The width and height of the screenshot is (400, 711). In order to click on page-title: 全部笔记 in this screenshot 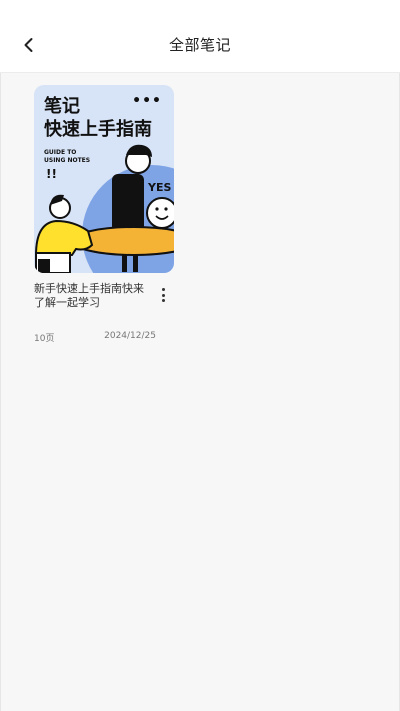, I will do `click(199, 45)`.